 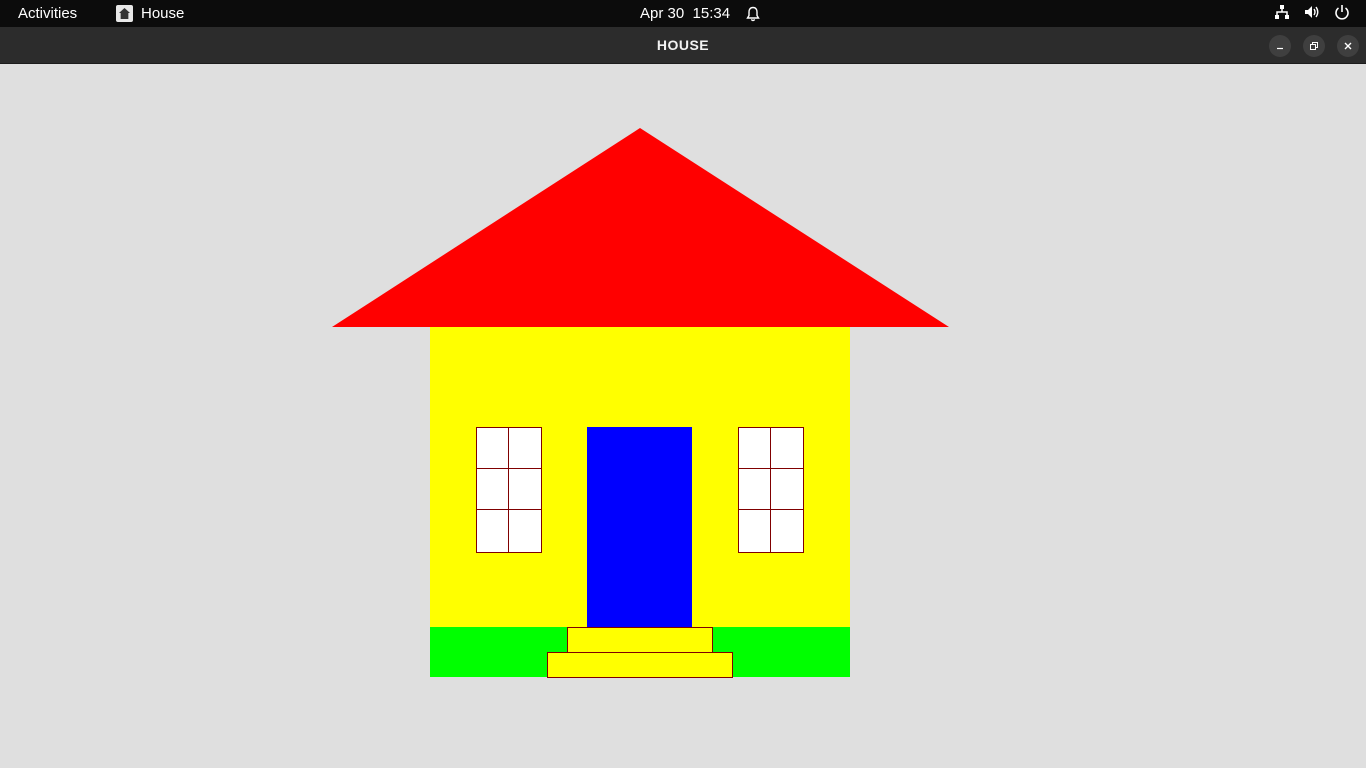 What do you see at coordinates (124, 13) in the screenshot?
I see `house-app-icon` at bounding box center [124, 13].